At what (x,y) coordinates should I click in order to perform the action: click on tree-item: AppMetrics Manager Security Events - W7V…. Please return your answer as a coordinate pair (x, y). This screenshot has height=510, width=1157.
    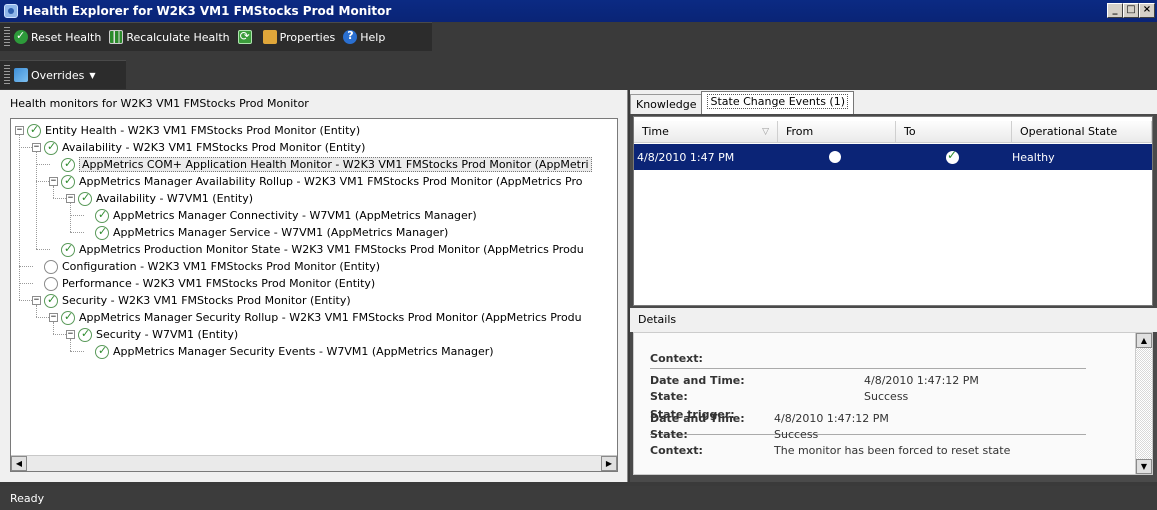
    Looking at the image, I should click on (288, 351).